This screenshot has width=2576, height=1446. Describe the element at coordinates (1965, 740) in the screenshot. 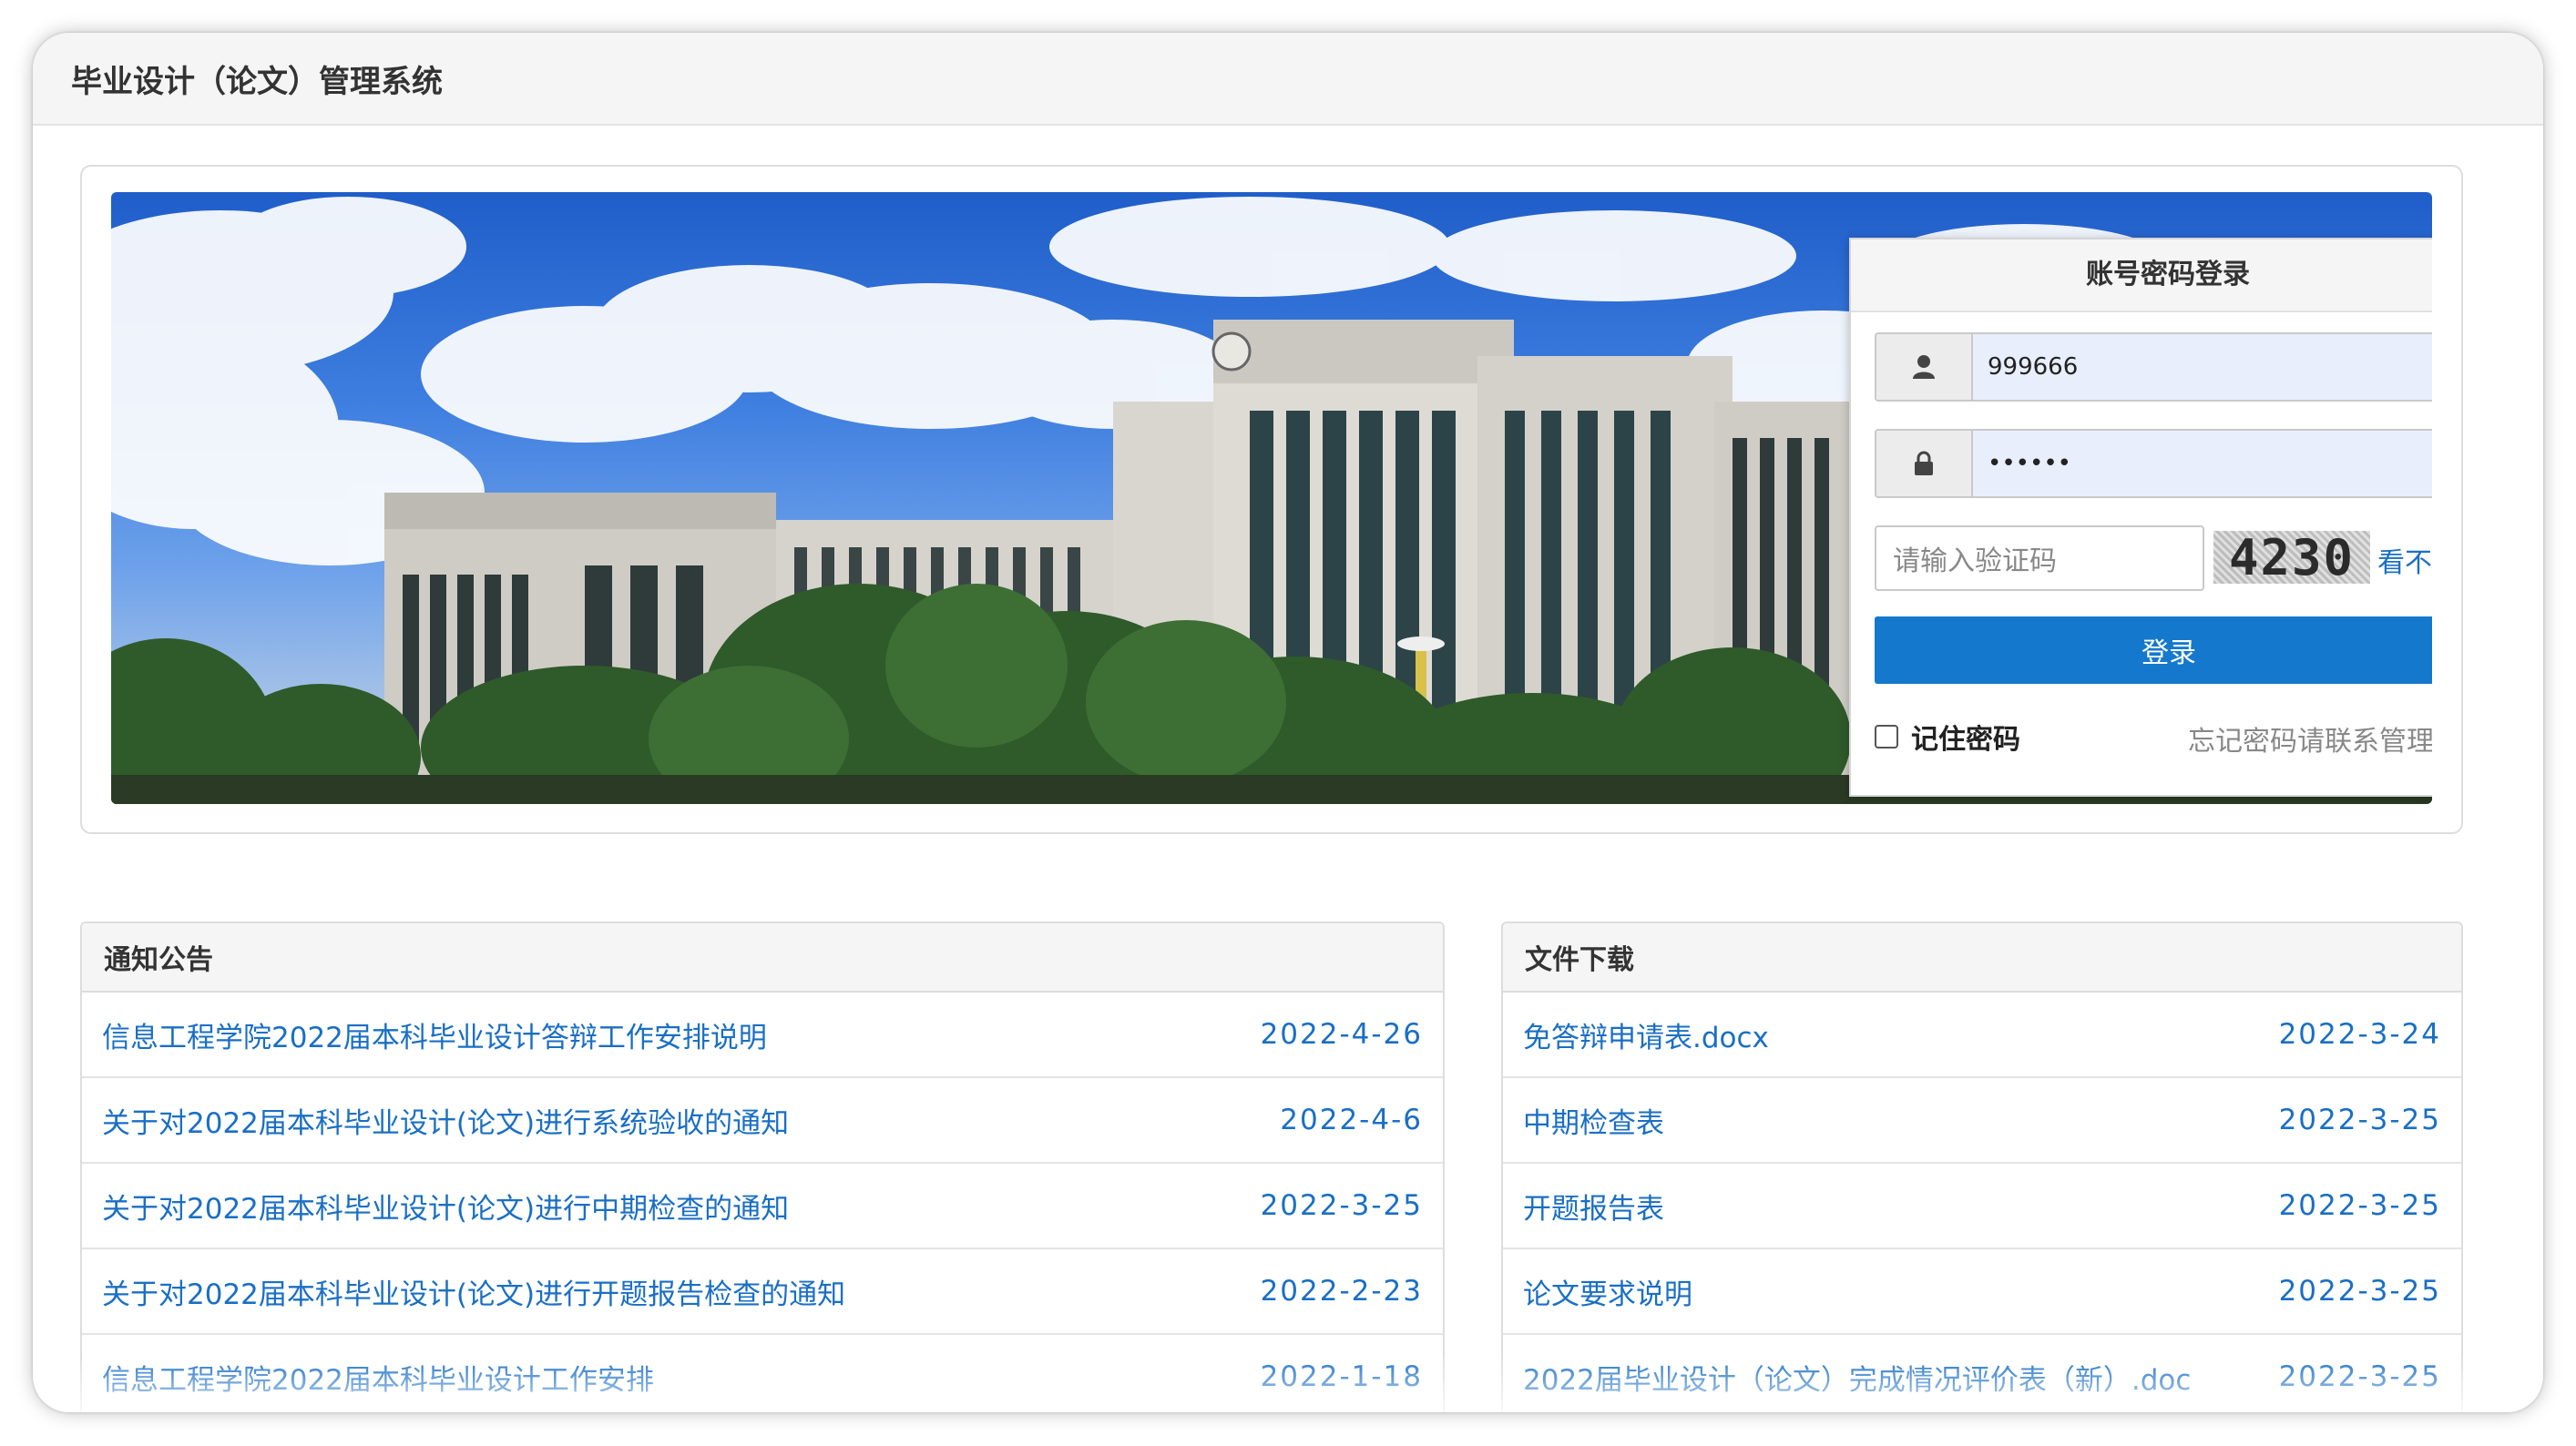

I see `remember-label: 记住密码` at that location.